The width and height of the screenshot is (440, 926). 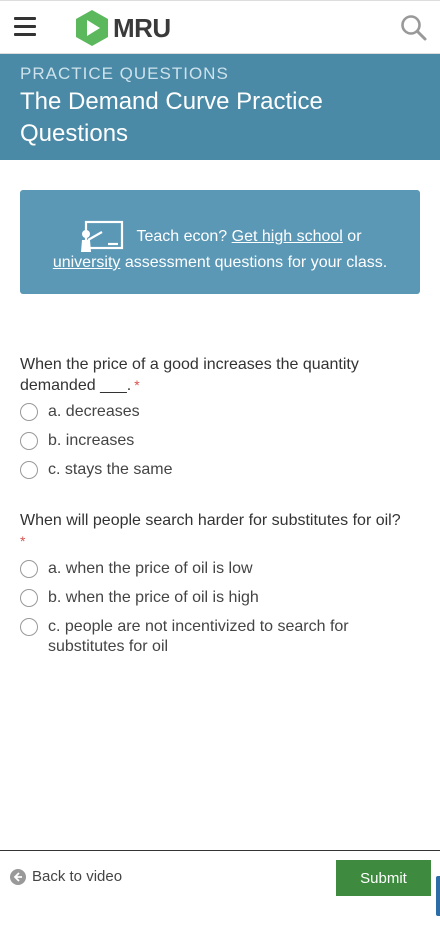 I want to click on q1-option-c: c. stays the same, so click(x=204, y=470).